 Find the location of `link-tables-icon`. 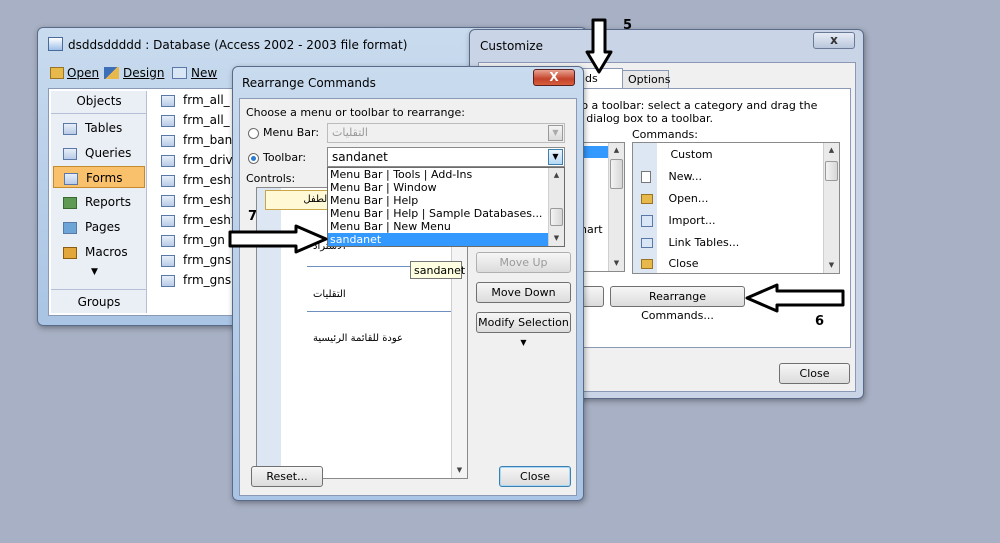

link-tables-icon is located at coordinates (647, 243).